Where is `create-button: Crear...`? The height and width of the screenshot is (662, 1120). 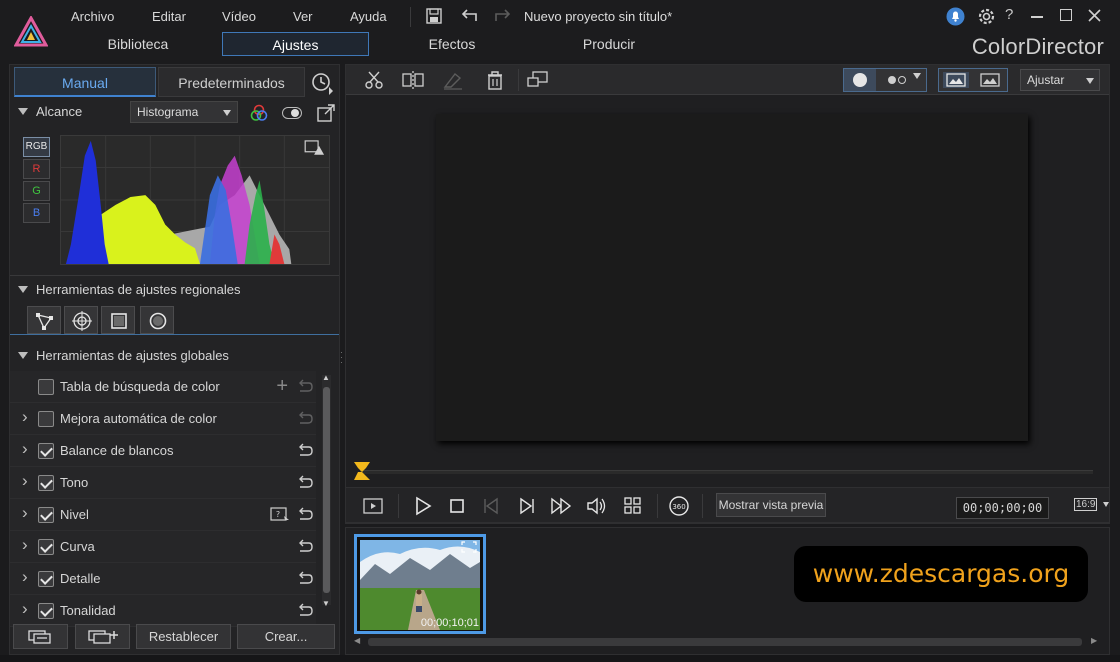
create-button: Crear... is located at coordinates (286, 636).